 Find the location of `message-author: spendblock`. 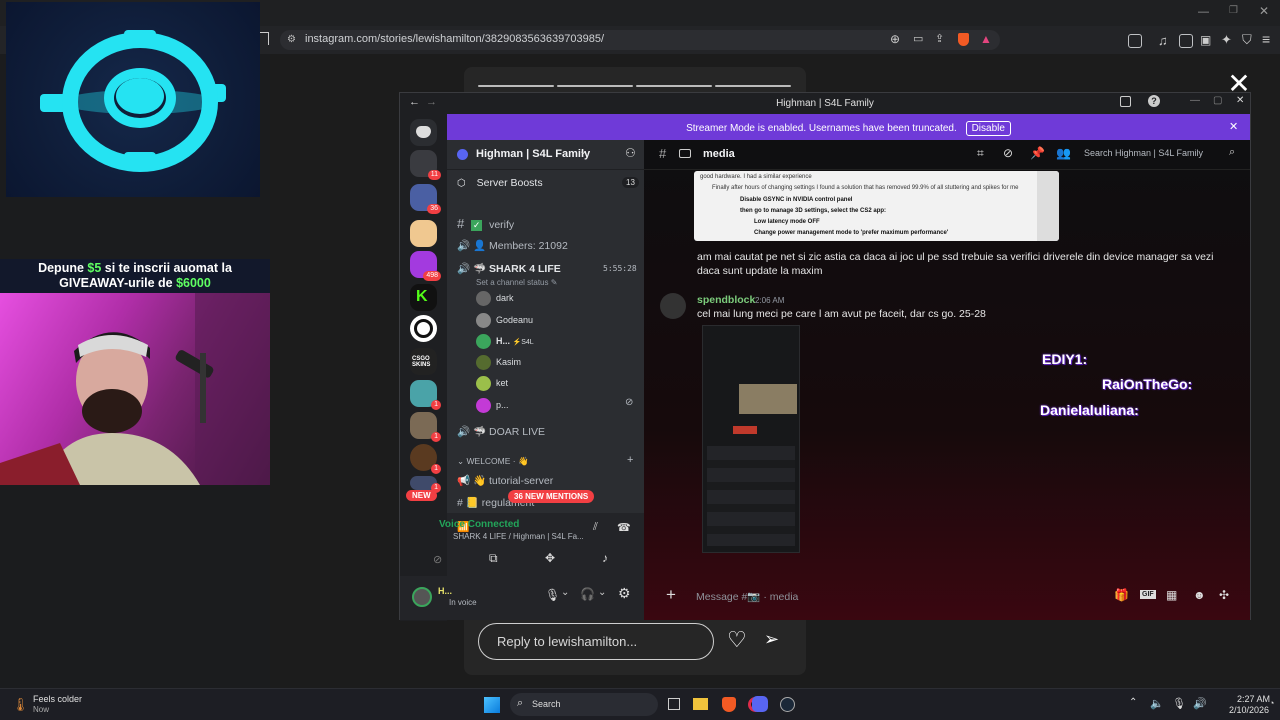

message-author: spendblock is located at coordinates (726, 300).